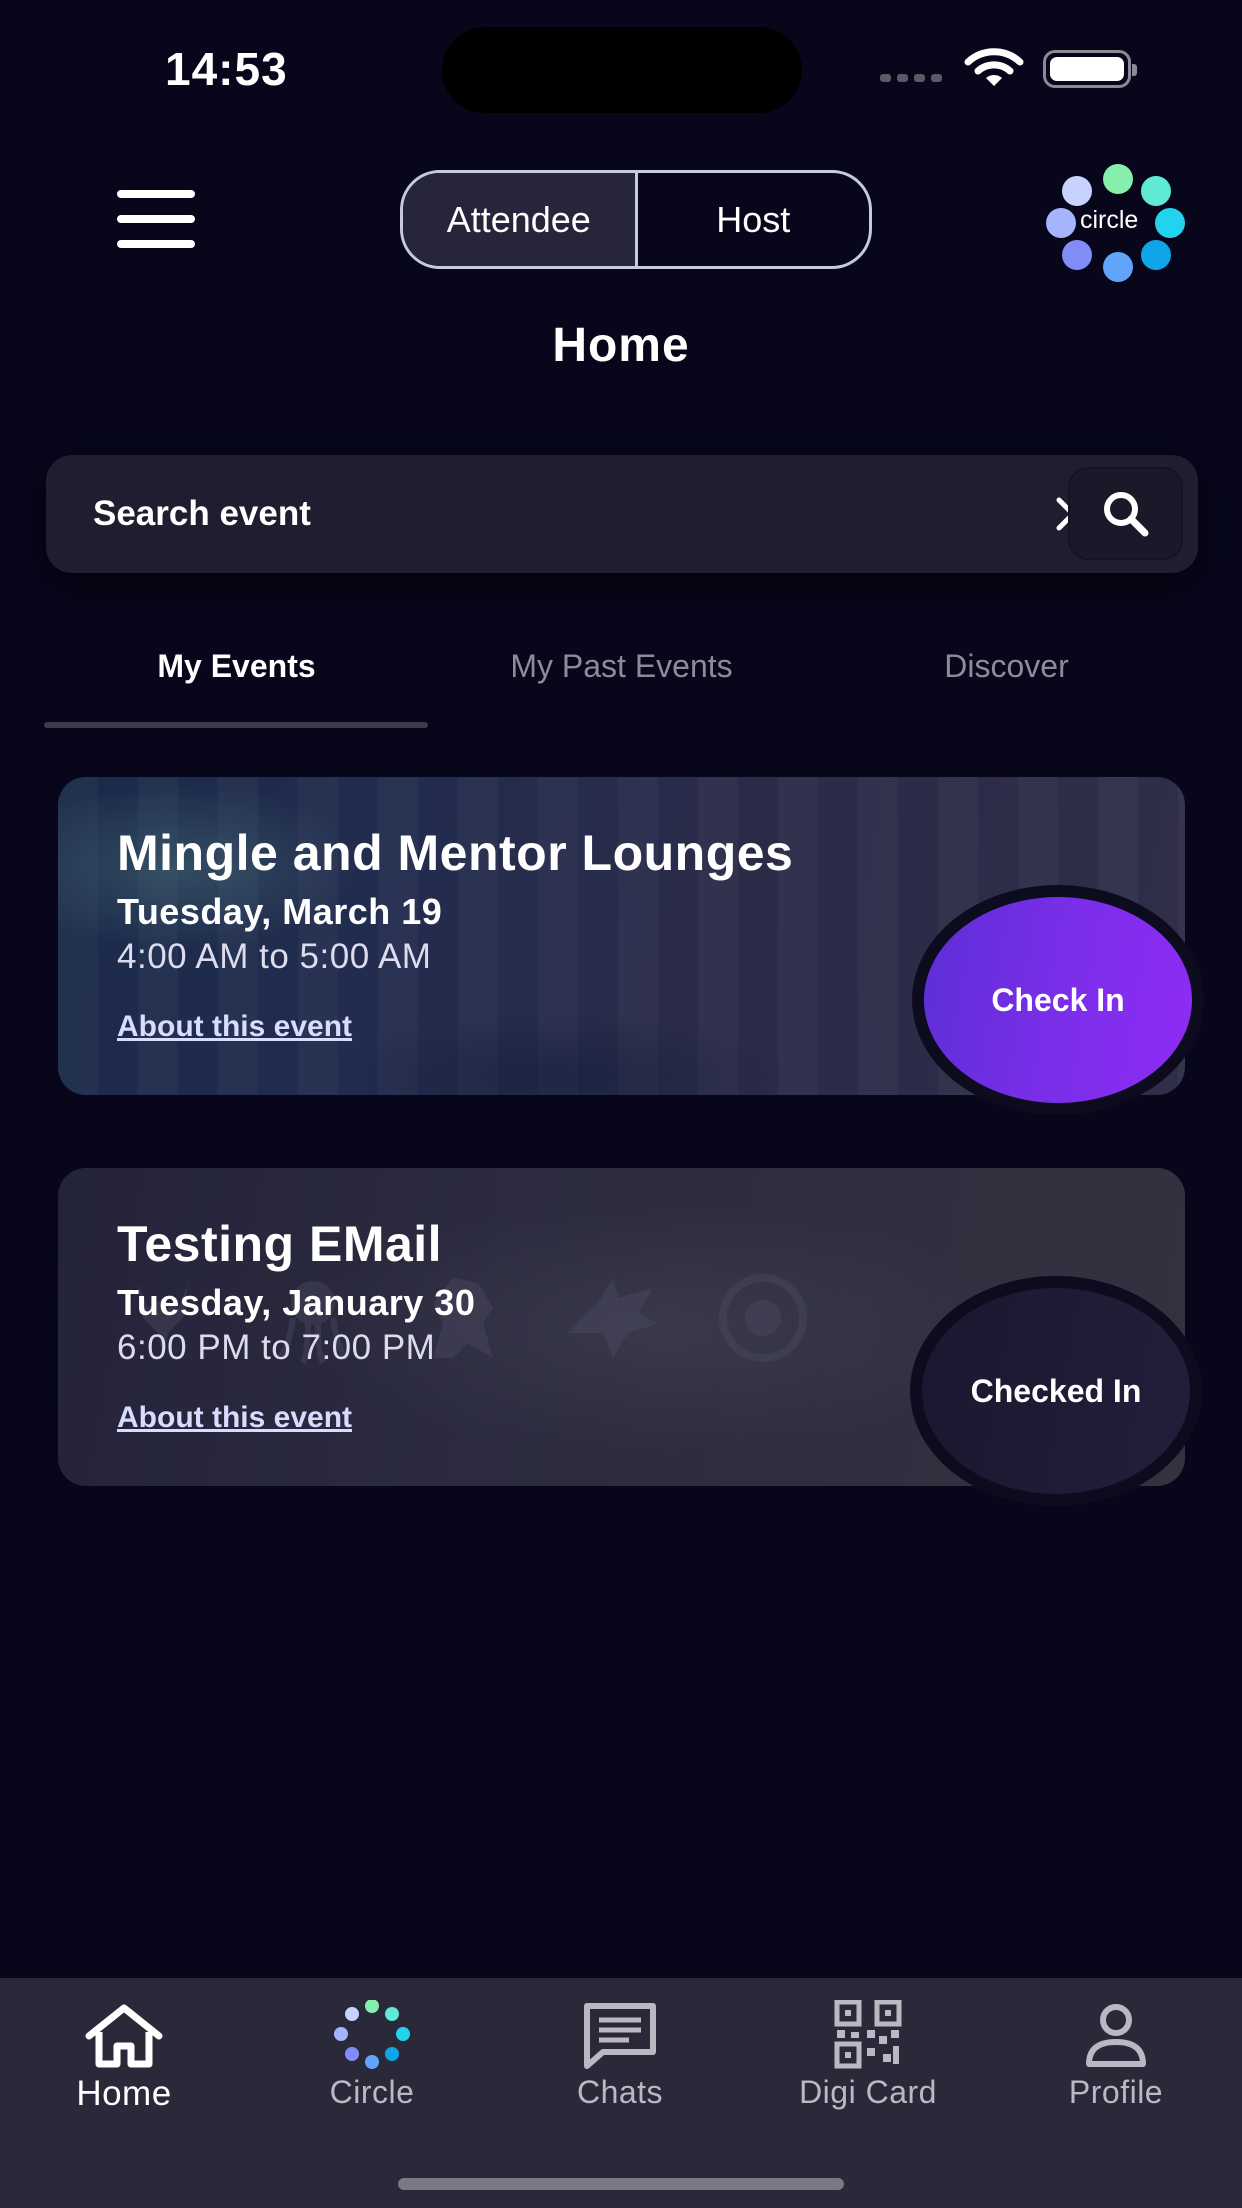 The height and width of the screenshot is (2208, 1242). Describe the element at coordinates (124, 2036) in the screenshot. I see `home-icon` at that location.